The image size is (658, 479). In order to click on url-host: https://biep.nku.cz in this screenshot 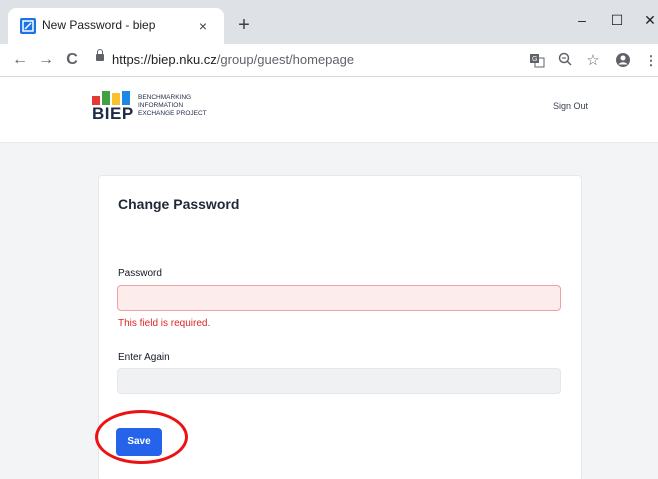, I will do `click(164, 59)`.